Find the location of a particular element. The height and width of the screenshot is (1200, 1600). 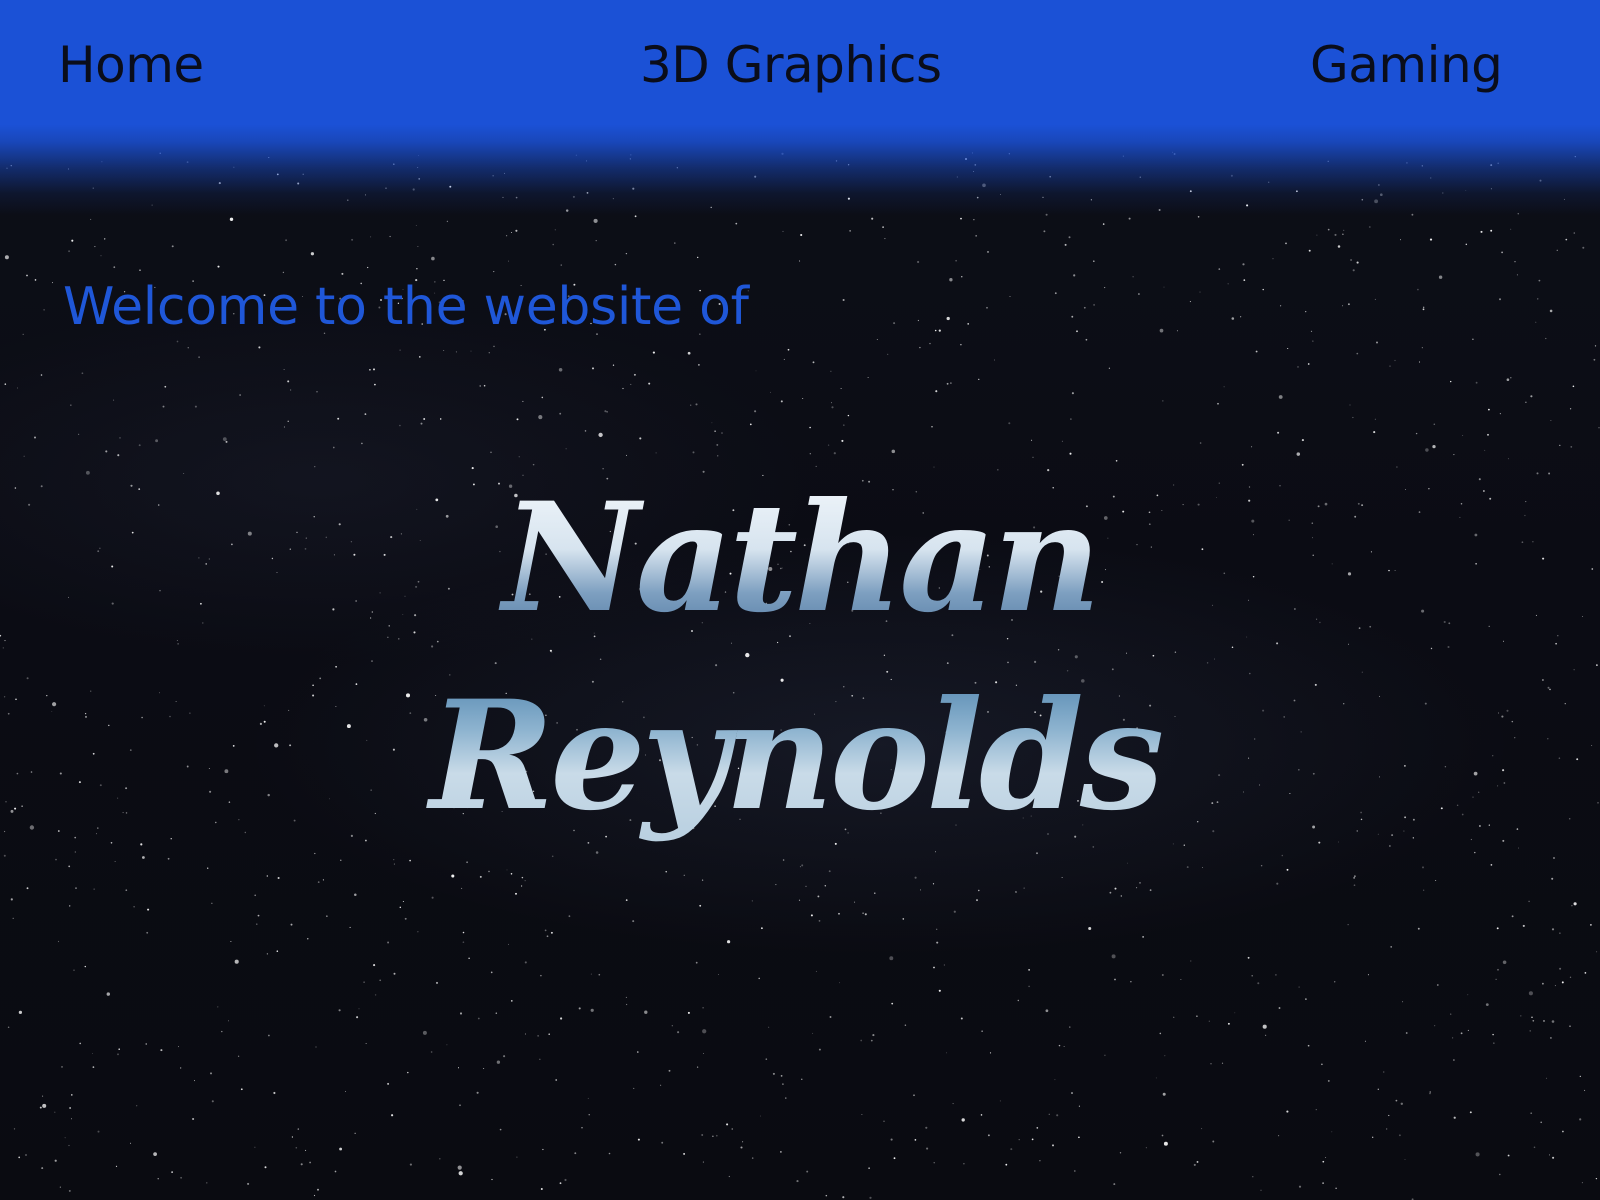

name-title: Nathan Reynolds is located at coordinates (796, 657).